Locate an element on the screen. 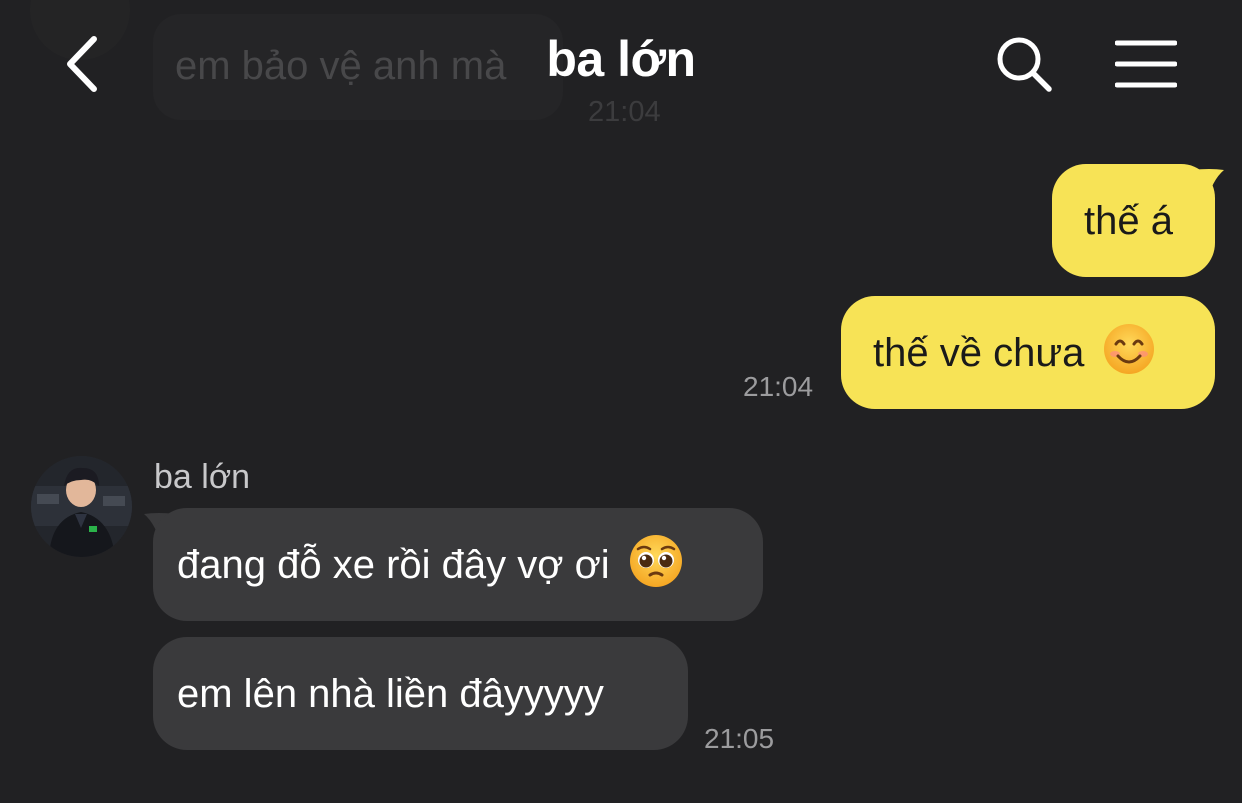 This screenshot has width=1242, height=803. their-message-bubble: đang đỗ xe rồi đây vợ ơi is located at coordinates (458, 564).